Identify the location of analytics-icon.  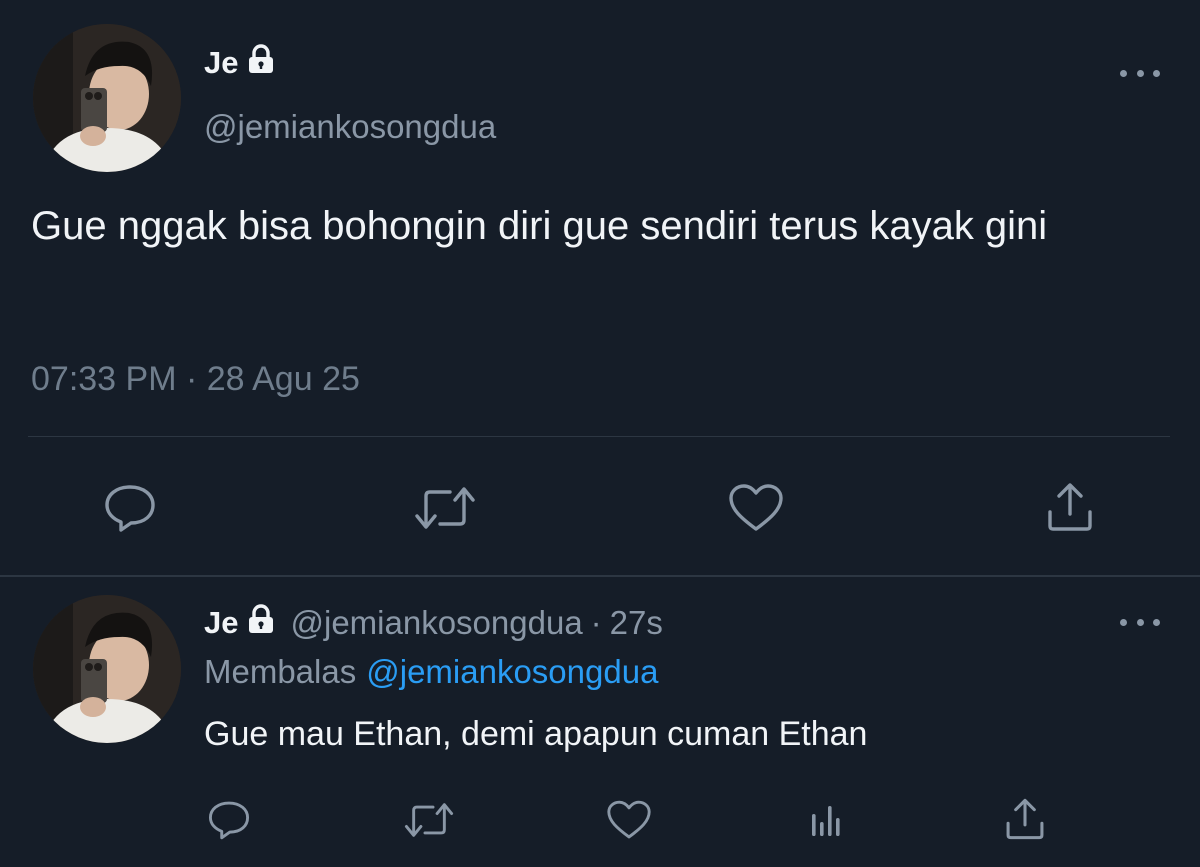
(826, 821).